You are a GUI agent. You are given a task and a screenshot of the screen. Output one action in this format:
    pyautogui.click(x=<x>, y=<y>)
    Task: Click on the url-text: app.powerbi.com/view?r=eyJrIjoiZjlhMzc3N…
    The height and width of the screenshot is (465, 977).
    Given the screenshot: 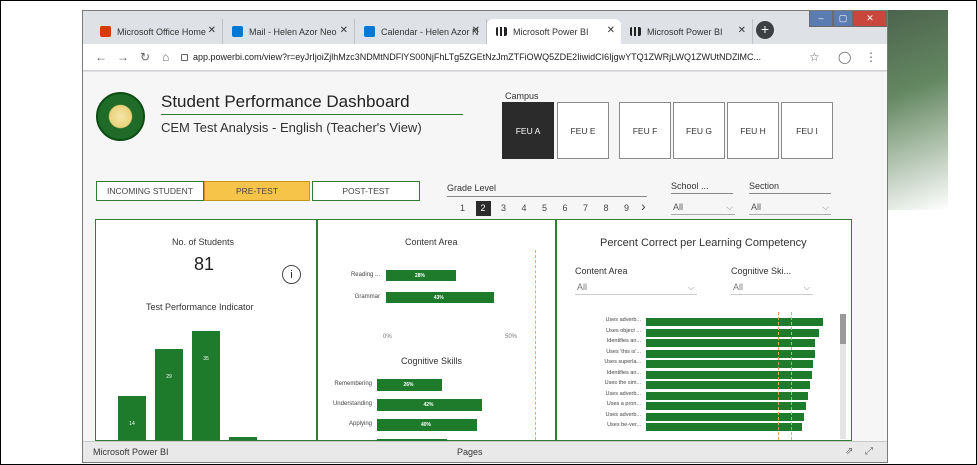 What is the action you would take?
    pyautogui.click(x=477, y=57)
    